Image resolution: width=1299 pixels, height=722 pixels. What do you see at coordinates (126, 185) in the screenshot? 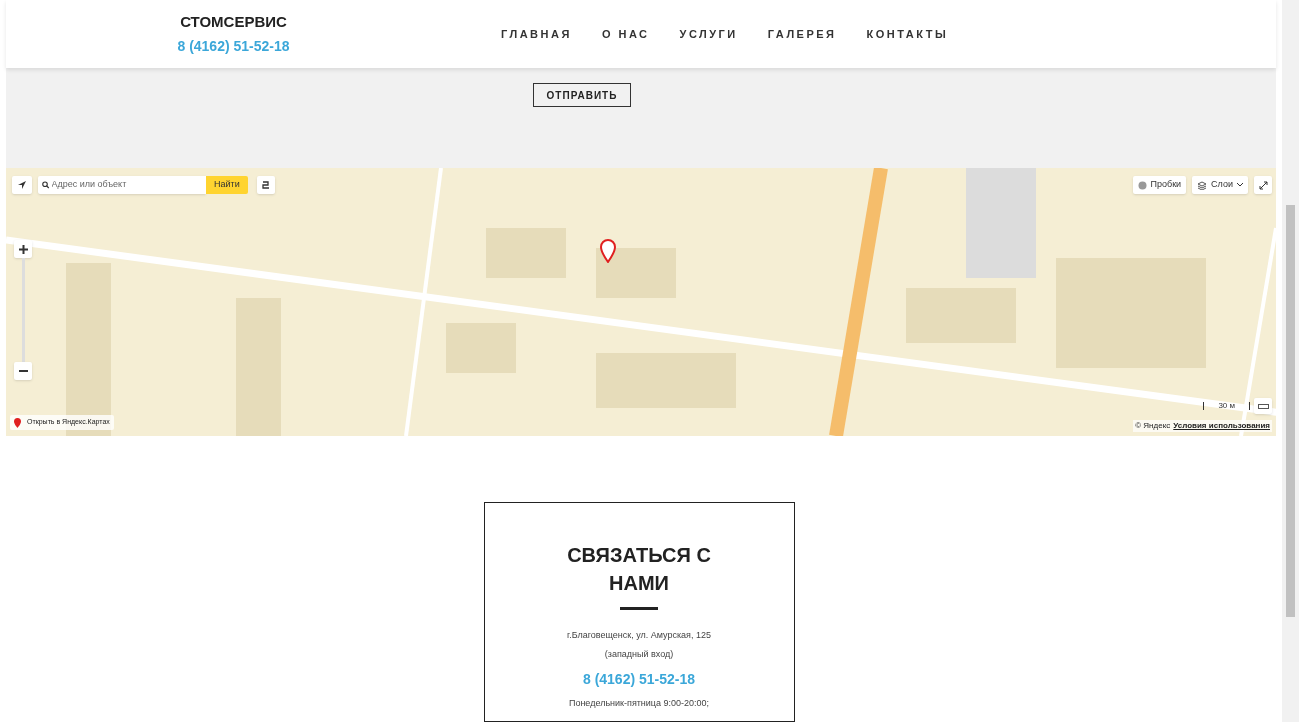
I see `search-input: Адрес или объект` at bounding box center [126, 185].